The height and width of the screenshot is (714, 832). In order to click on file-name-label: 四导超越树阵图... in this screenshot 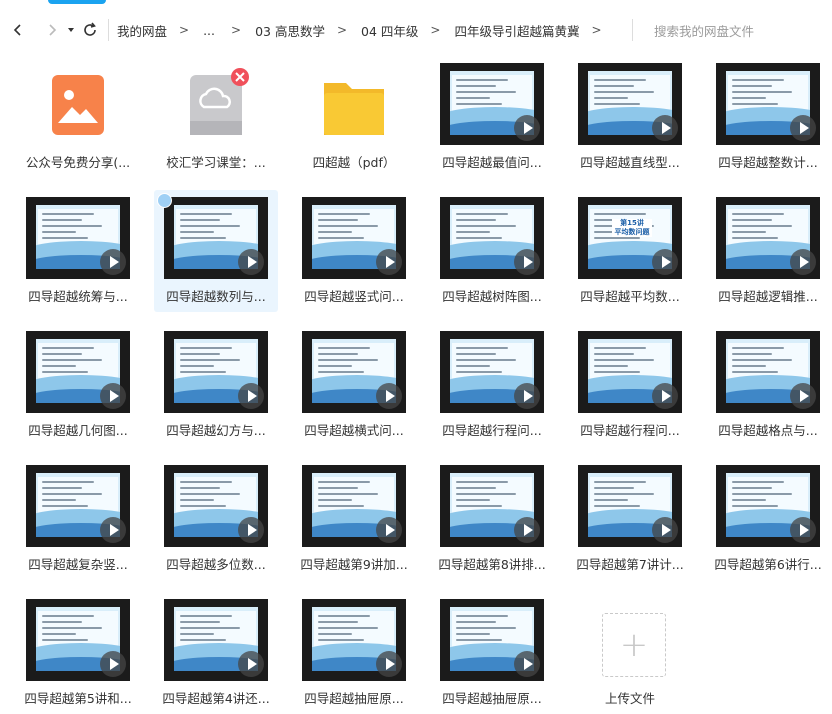, I will do `click(492, 296)`.